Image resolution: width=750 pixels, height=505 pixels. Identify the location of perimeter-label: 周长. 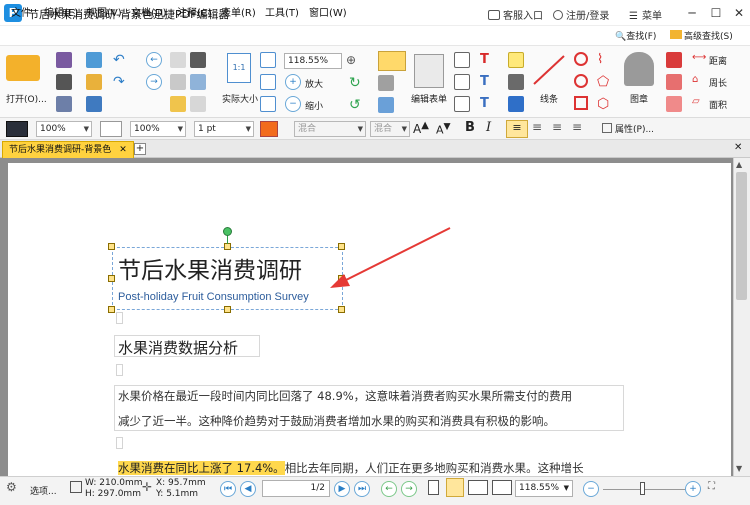
(718, 82).